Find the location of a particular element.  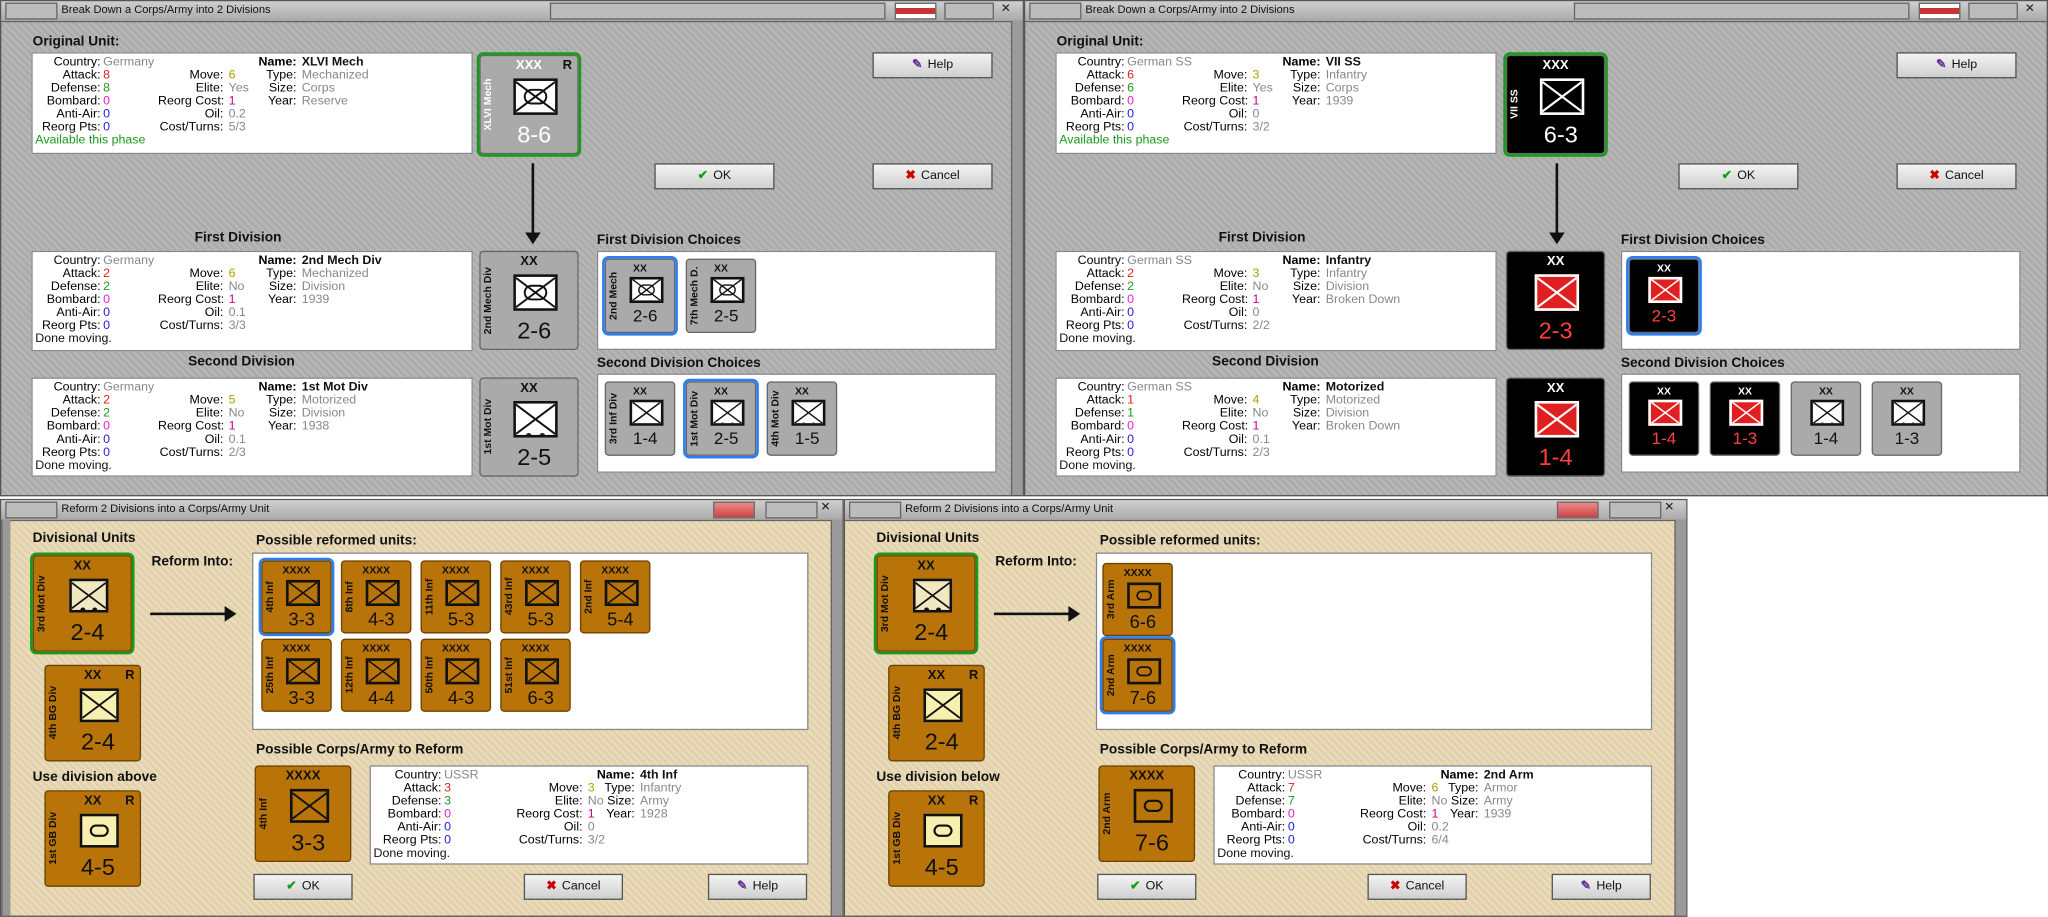

first-division-choices: XX 2-3 is located at coordinates (1820, 300).